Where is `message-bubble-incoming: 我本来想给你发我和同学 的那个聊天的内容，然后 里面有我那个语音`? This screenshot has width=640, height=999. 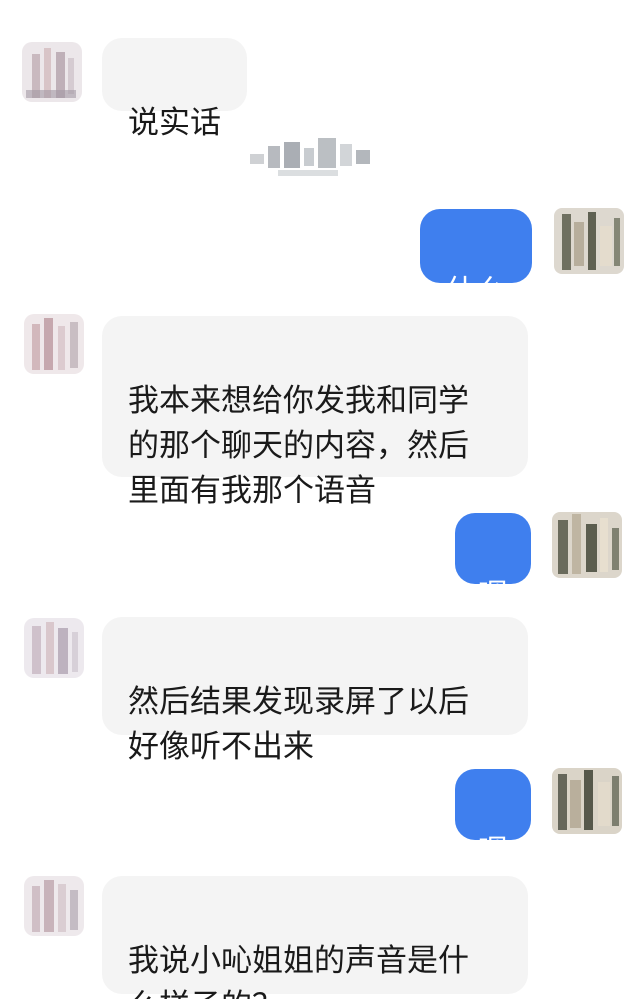
message-bubble-incoming: 我本来想给你发我和同学 的那个聊天的内容，然后 里面有我那个语音 is located at coordinates (315, 412).